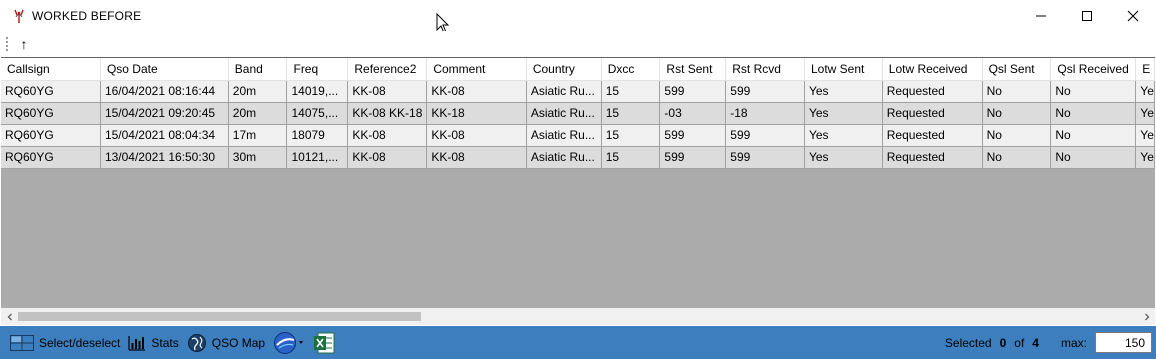 The image size is (1156, 359). What do you see at coordinates (1003, 342) in the screenshot?
I see `selected-count: 0` at bounding box center [1003, 342].